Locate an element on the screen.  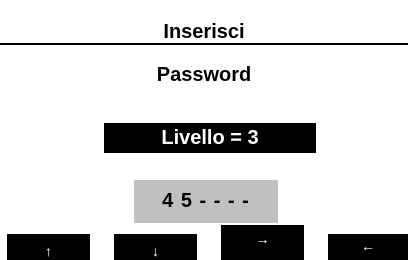
arrow-up-icon: ↑ is located at coordinates (48, 251).